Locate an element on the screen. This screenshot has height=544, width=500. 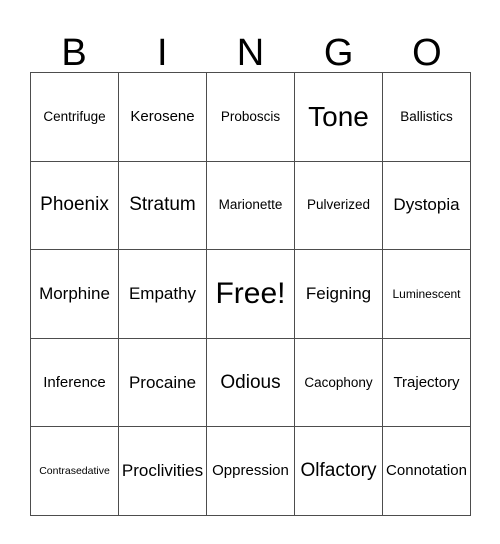
bingo-cell-free: Free! is located at coordinates (251, 294).